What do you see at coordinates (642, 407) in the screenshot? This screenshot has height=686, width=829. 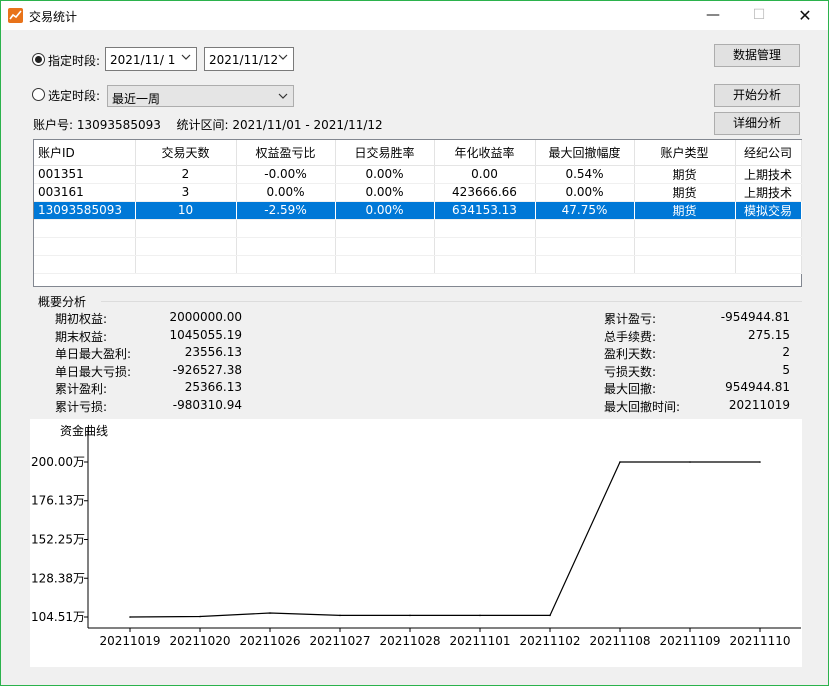 I see `summary-label: 最大回撤时间:` at bounding box center [642, 407].